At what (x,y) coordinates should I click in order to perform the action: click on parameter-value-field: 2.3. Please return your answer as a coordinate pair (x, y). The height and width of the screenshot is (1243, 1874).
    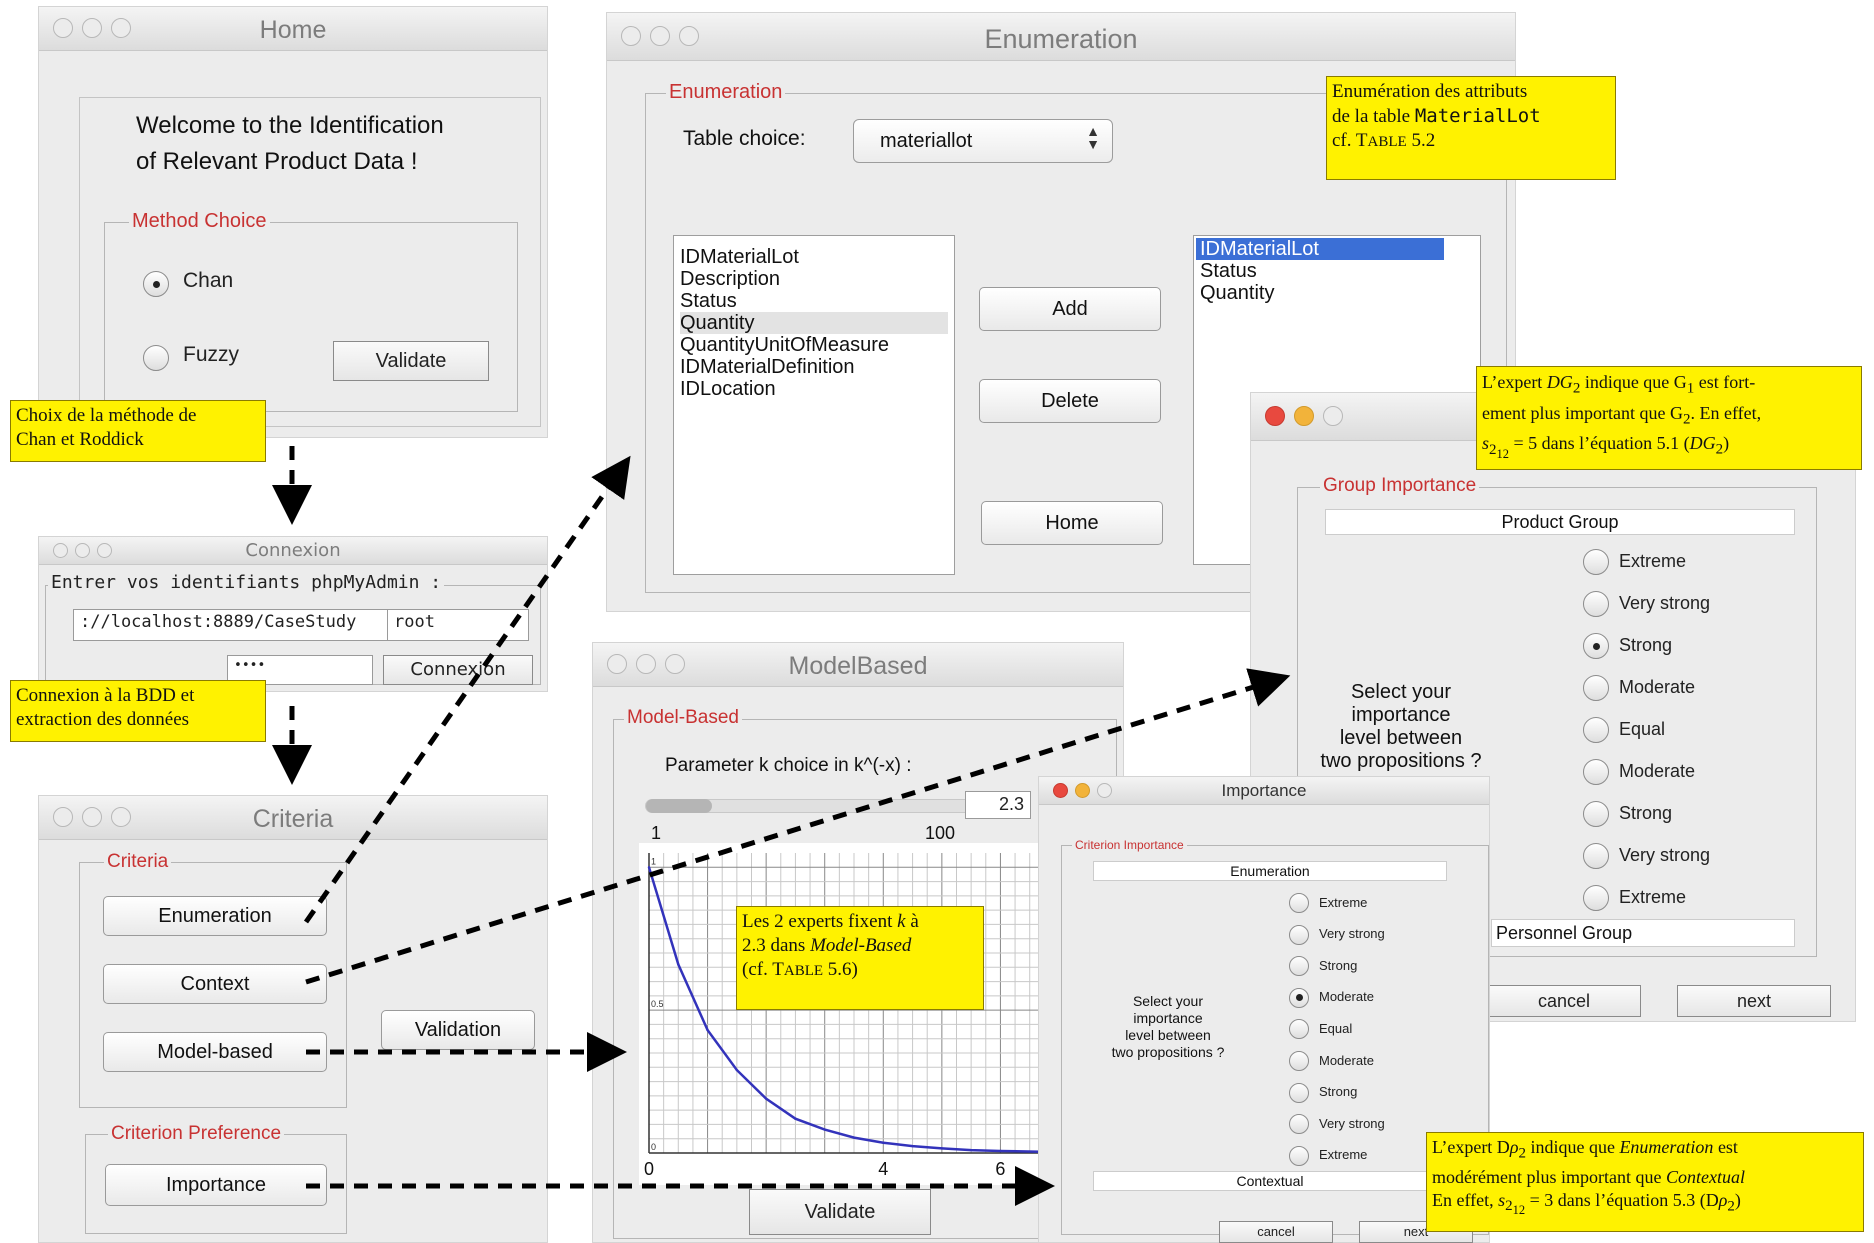
    Looking at the image, I should click on (998, 805).